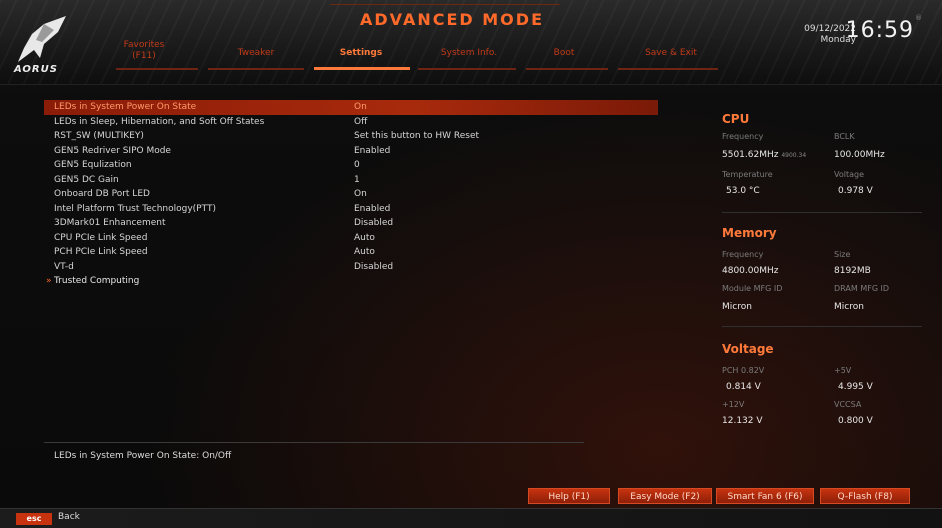 The height and width of the screenshot is (528, 942). What do you see at coordinates (351, 151) in the screenshot?
I see `setting-row-gen5-redriver: GEN5 Redriver SIPO Mode Enabled` at bounding box center [351, 151].